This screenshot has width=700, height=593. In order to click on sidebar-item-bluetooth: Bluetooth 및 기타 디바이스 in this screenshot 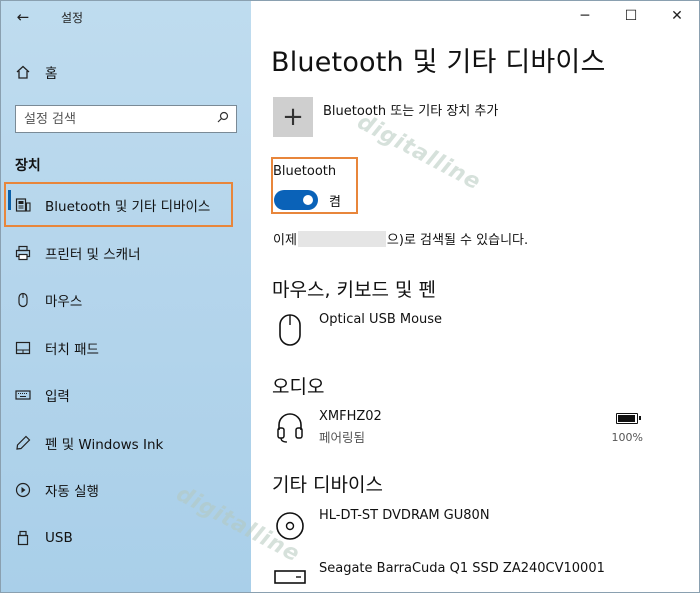, I will do `click(118, 204)`.